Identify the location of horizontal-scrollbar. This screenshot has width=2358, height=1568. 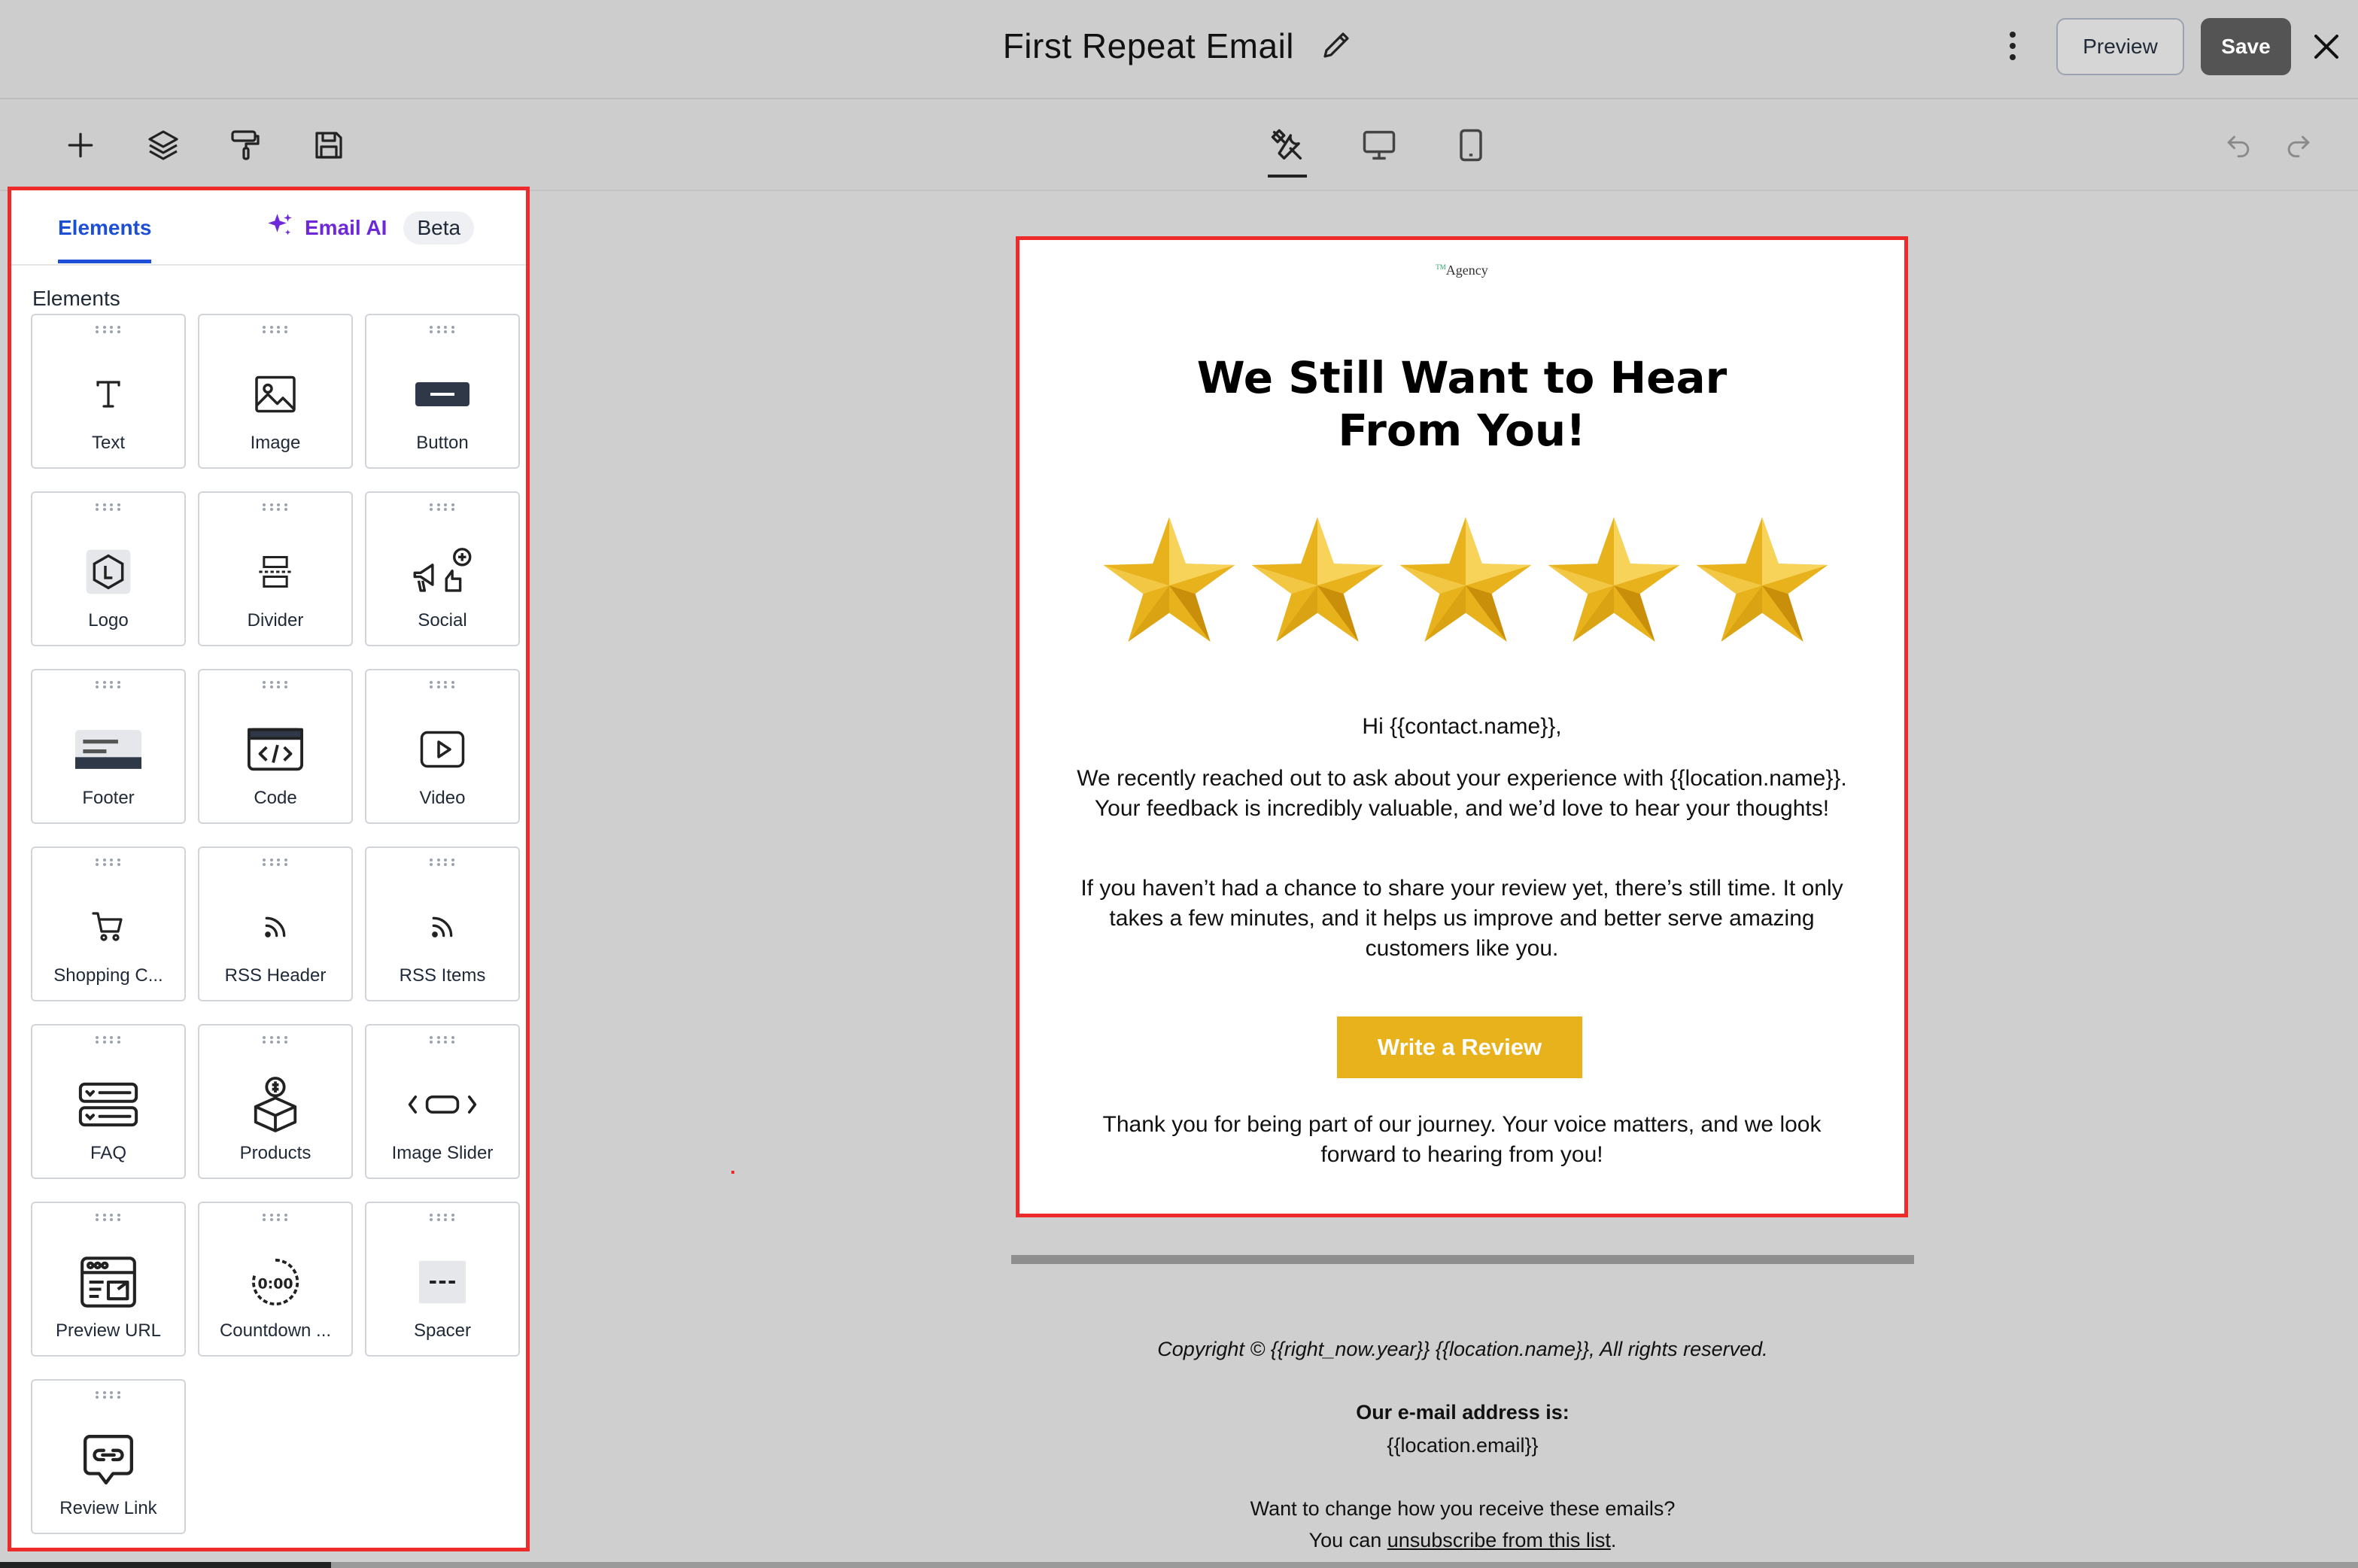
(1179, 1565).